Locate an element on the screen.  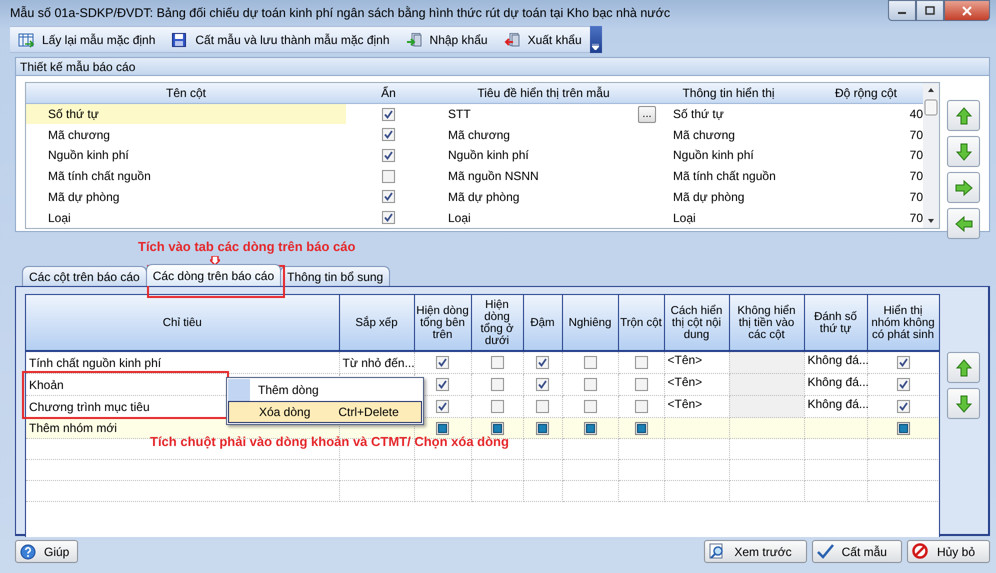
tab: Các cột trên báo cáo is located at coordinates (84, 276).